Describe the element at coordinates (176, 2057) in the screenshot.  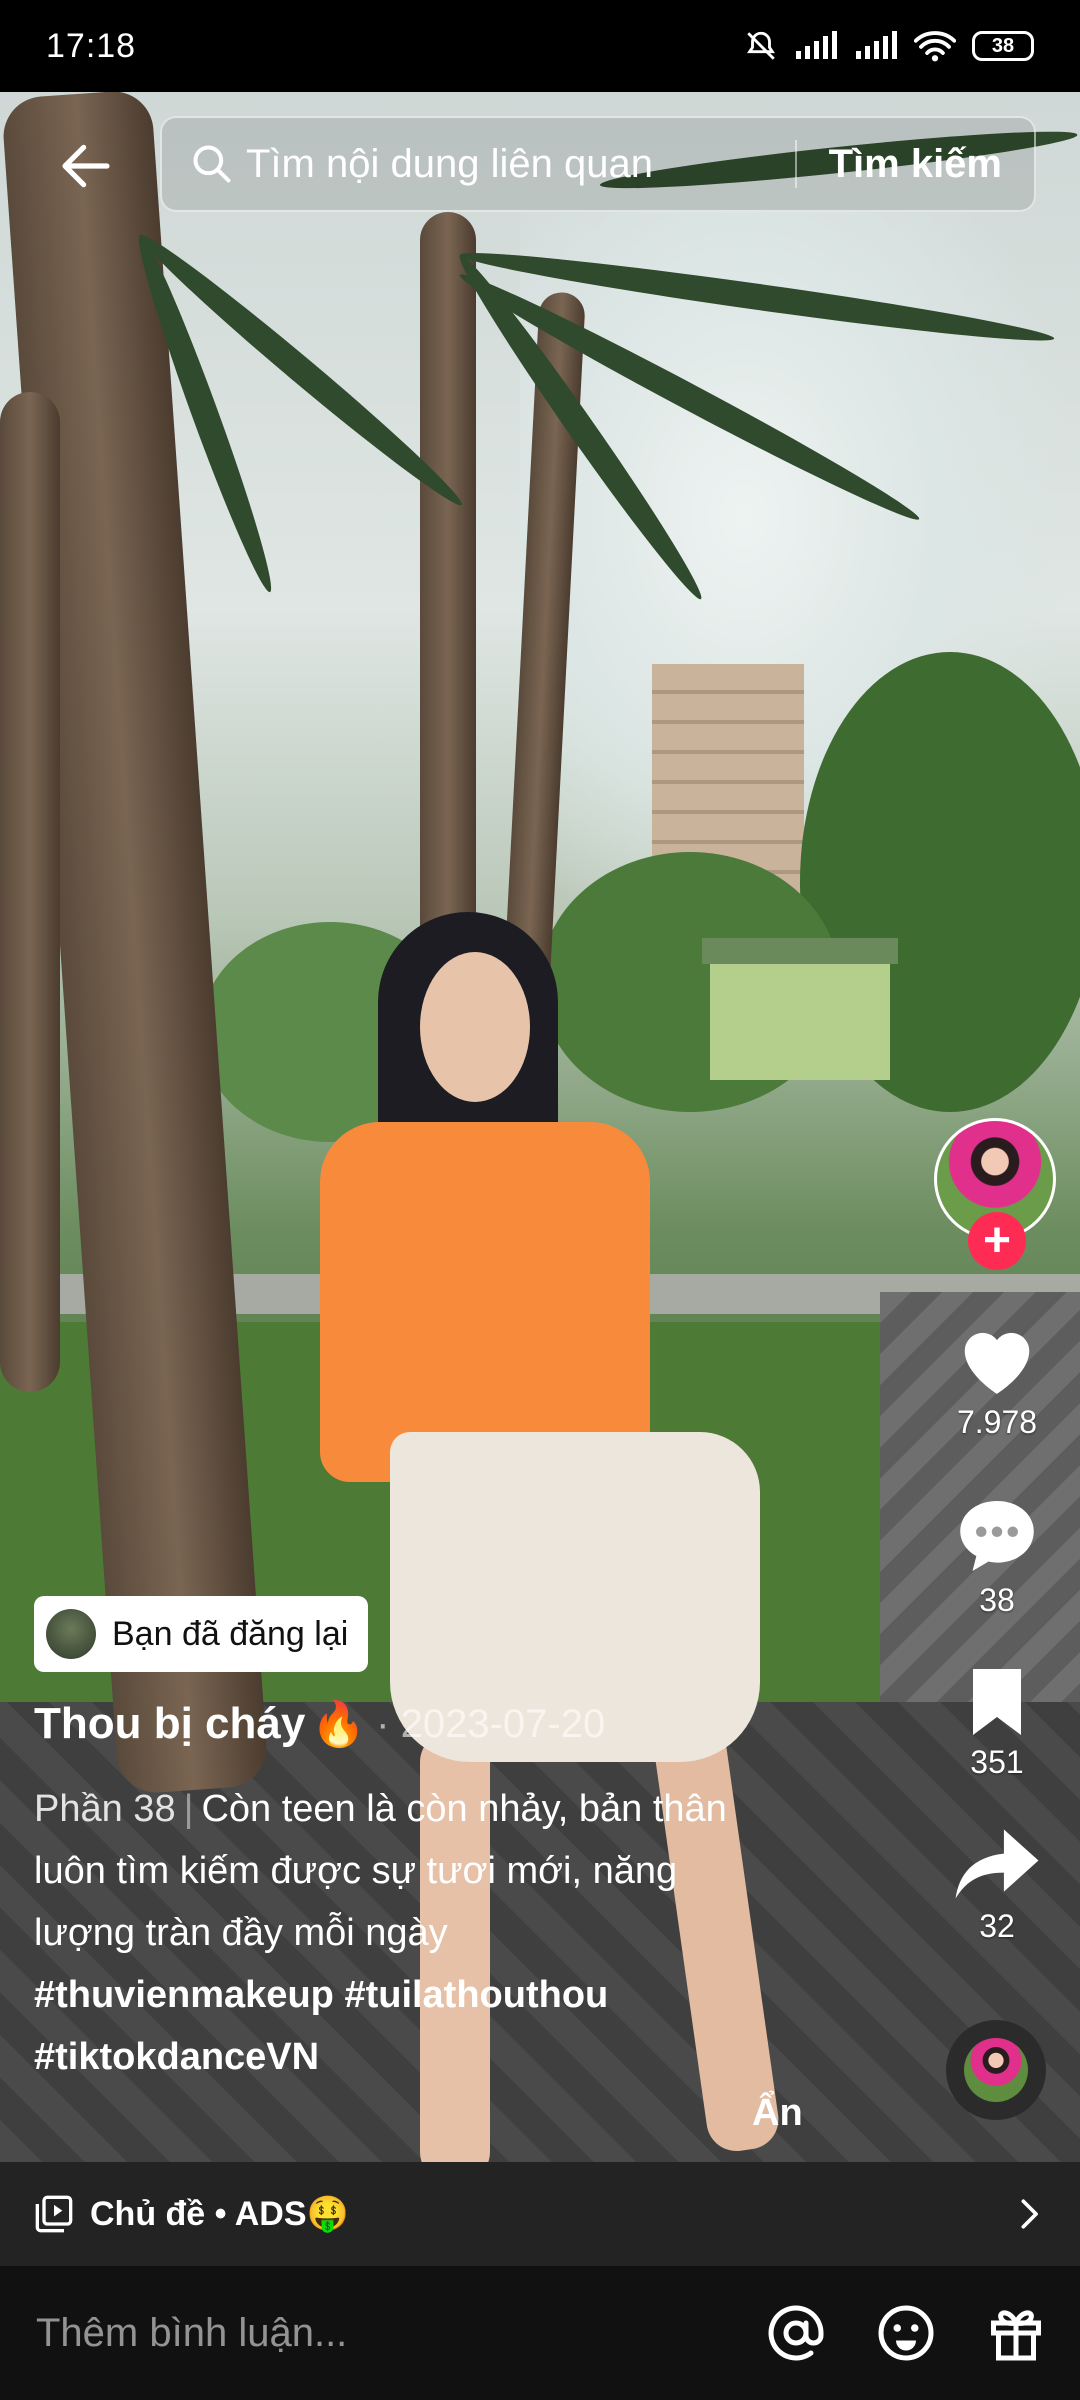
I see `hashtag-link: #tiktokdanceVN` at that location.